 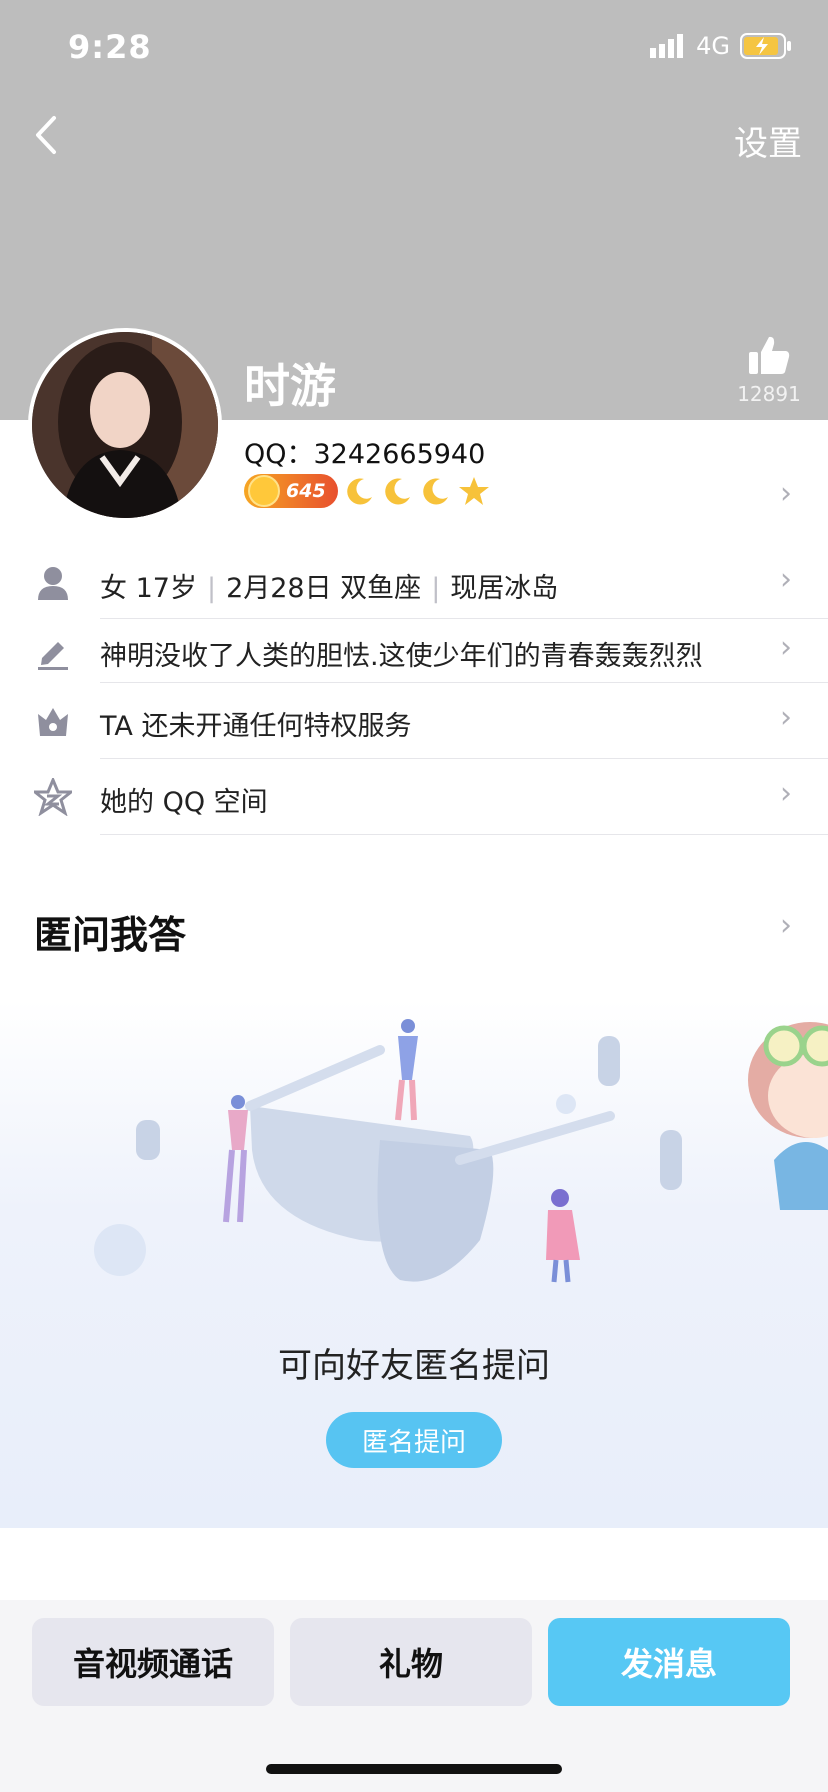 I want to click on send-message-button: 发消息, so click(x=669, y=1662).